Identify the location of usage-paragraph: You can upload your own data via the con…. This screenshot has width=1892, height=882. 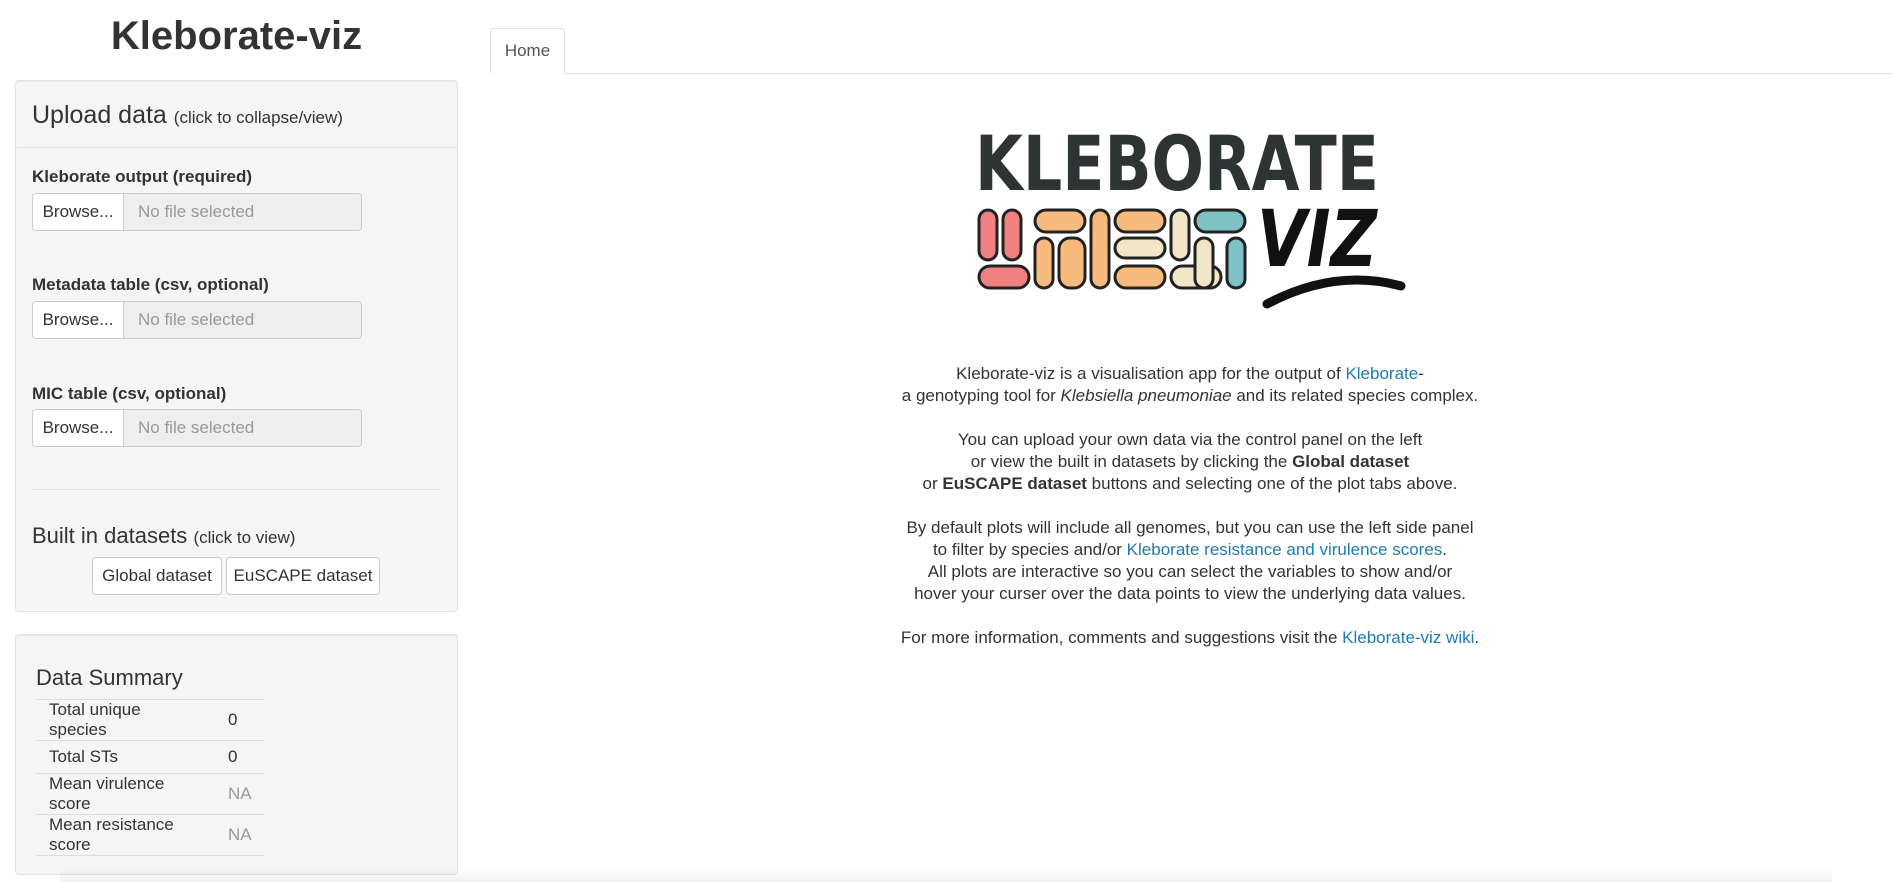
(1190, 462).